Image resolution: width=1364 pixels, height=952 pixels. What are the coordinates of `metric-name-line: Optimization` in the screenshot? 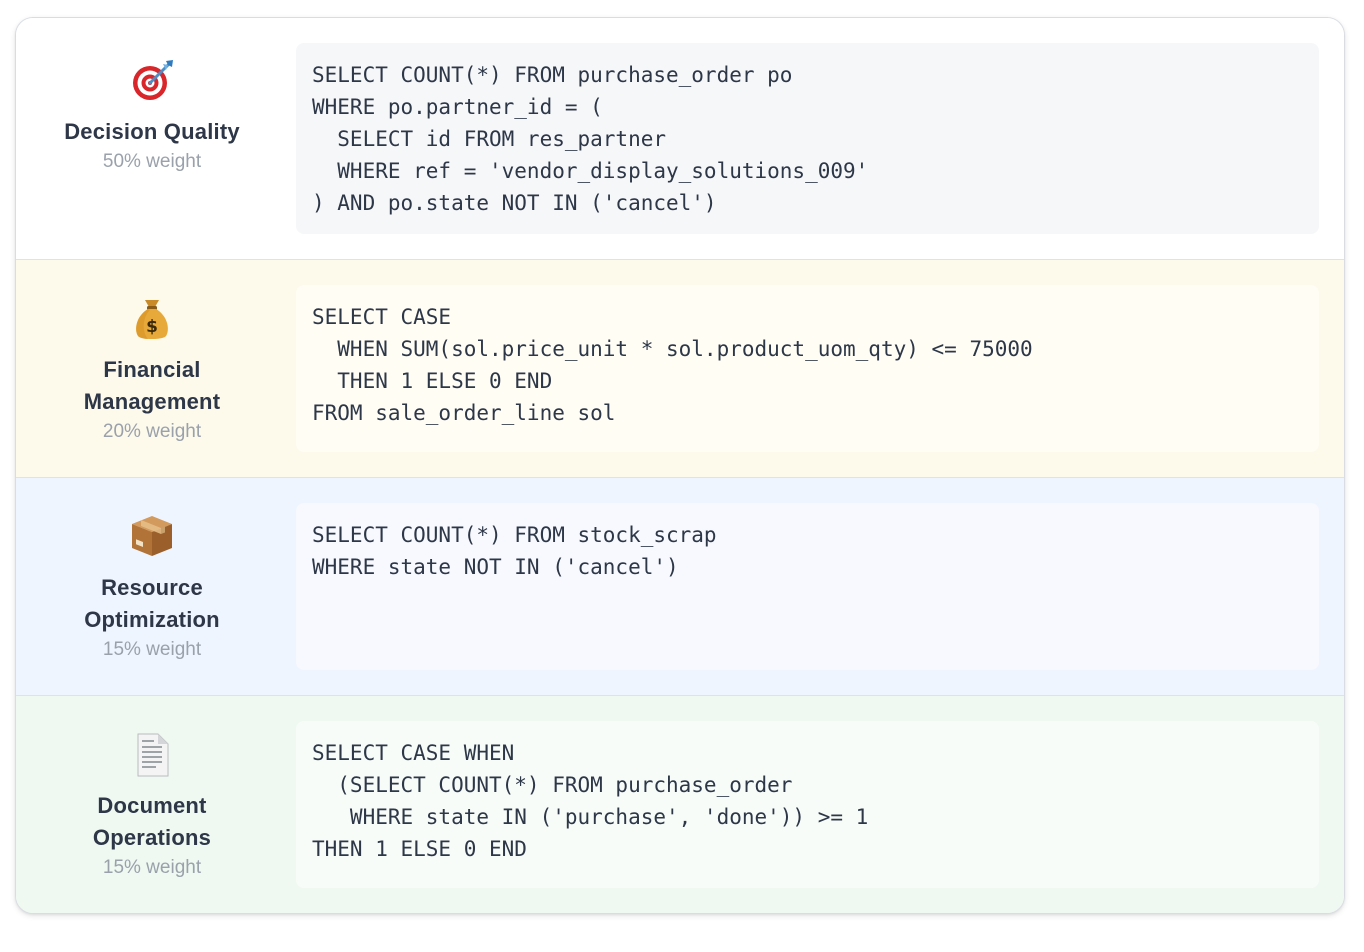 It's located at (152, 619).